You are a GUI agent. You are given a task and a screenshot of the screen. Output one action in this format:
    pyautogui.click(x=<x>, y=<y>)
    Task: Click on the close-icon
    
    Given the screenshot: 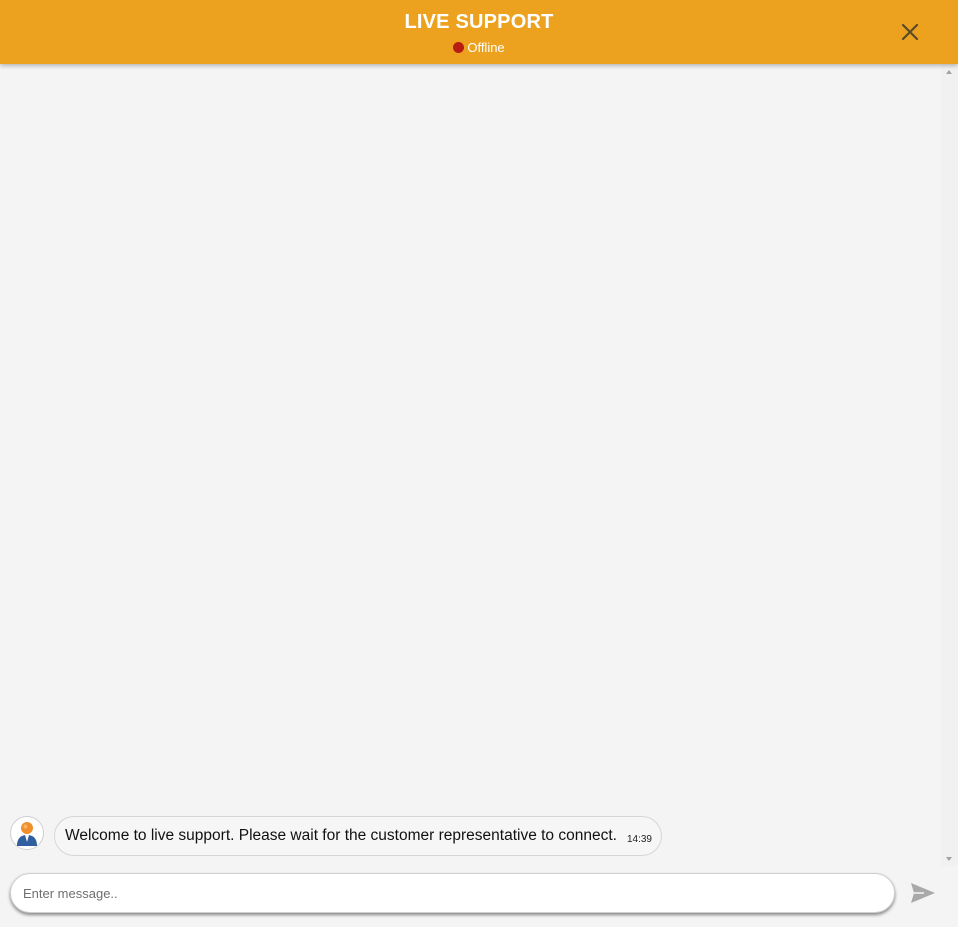 What is the action you would take?
    pyautogui.click(x=910, y=32)
    